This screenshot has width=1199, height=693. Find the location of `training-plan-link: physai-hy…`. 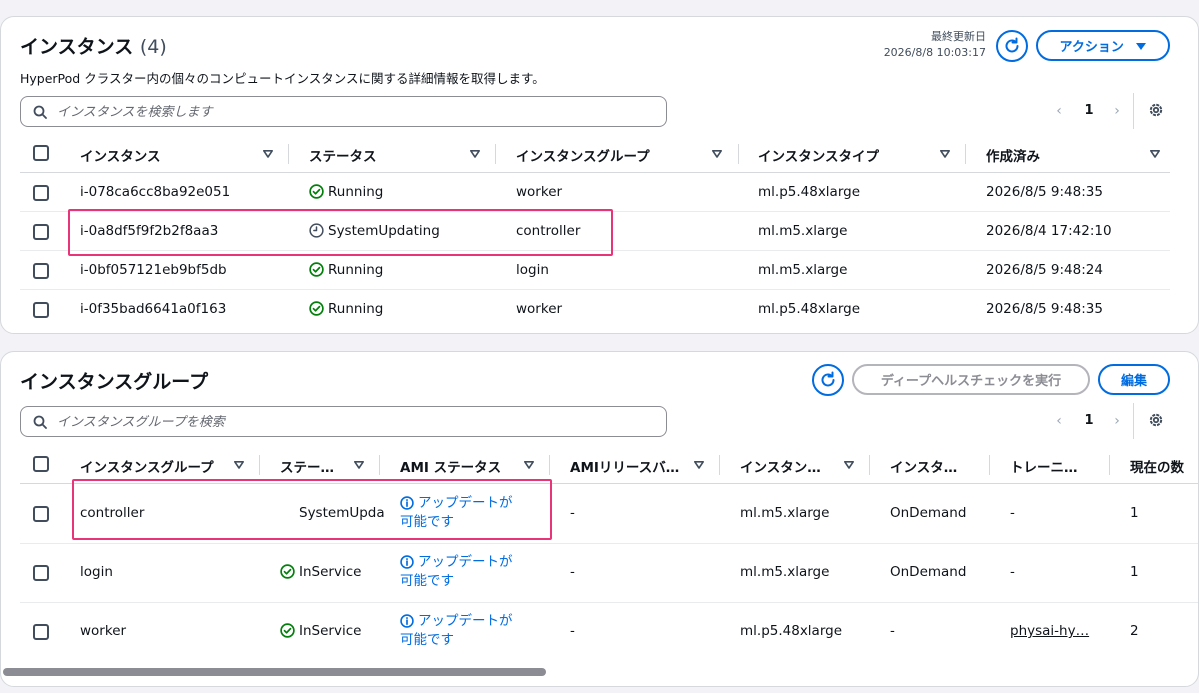

training-plan-link: physai-hy… is located at coordinates (1049, 631).